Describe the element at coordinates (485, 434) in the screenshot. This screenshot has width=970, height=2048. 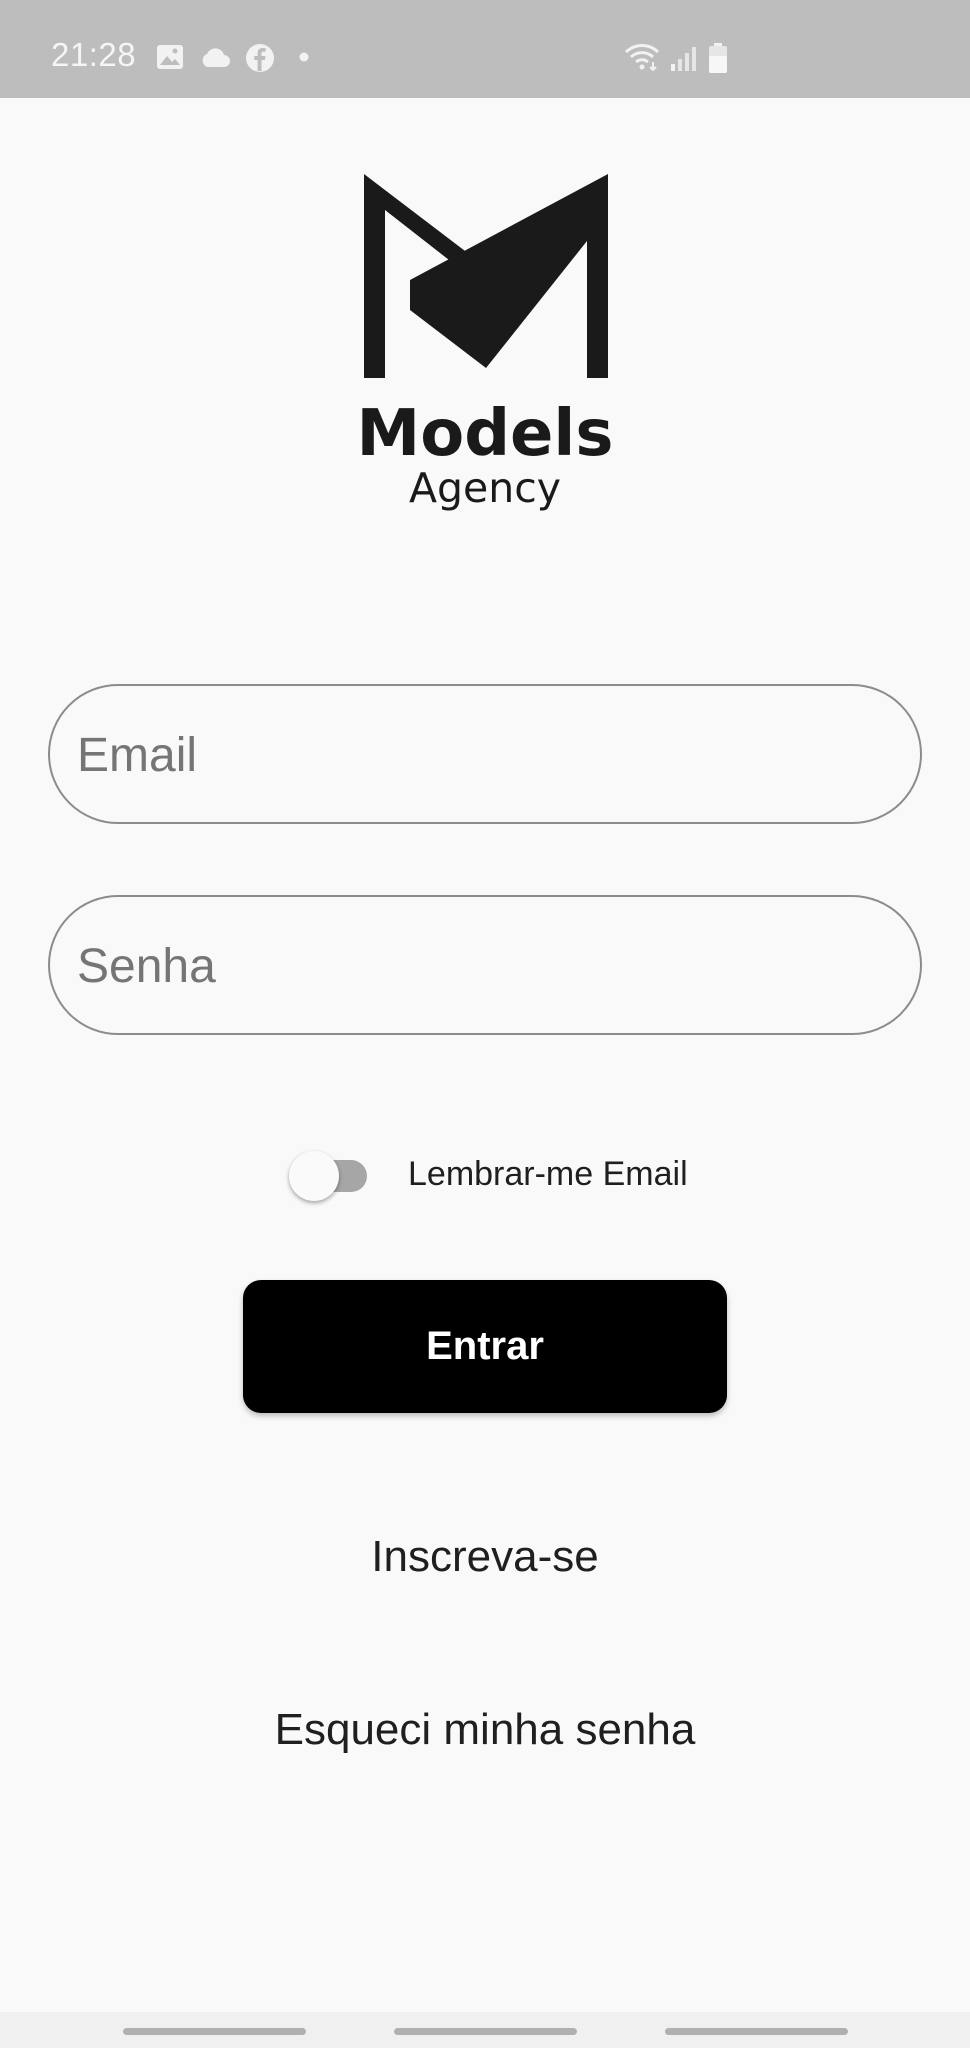
I see `logo-models-text: Models` at that location.